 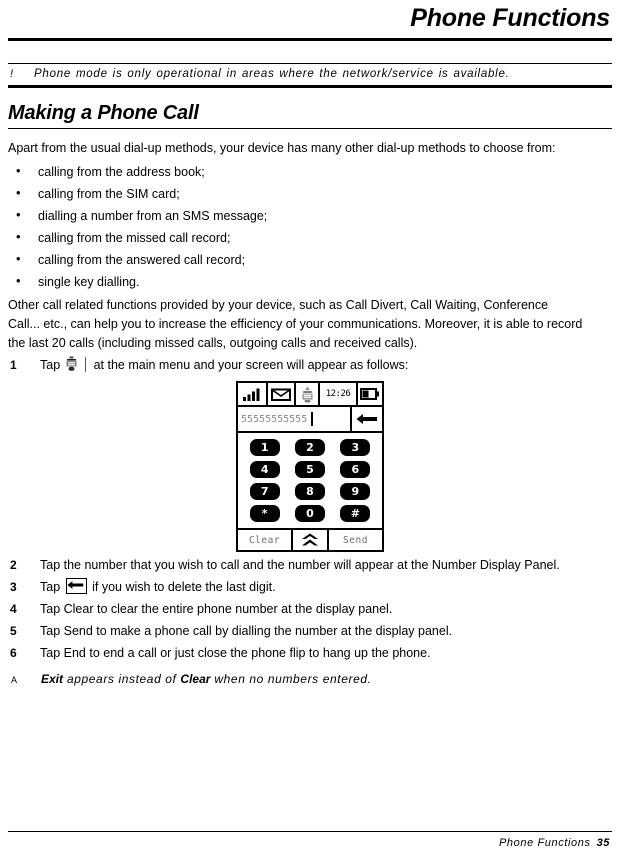 What do you see at coordinates (310, 171) in the screenshot?
I see `list-item: calling from the address book;` at bounding box center [310, 171].